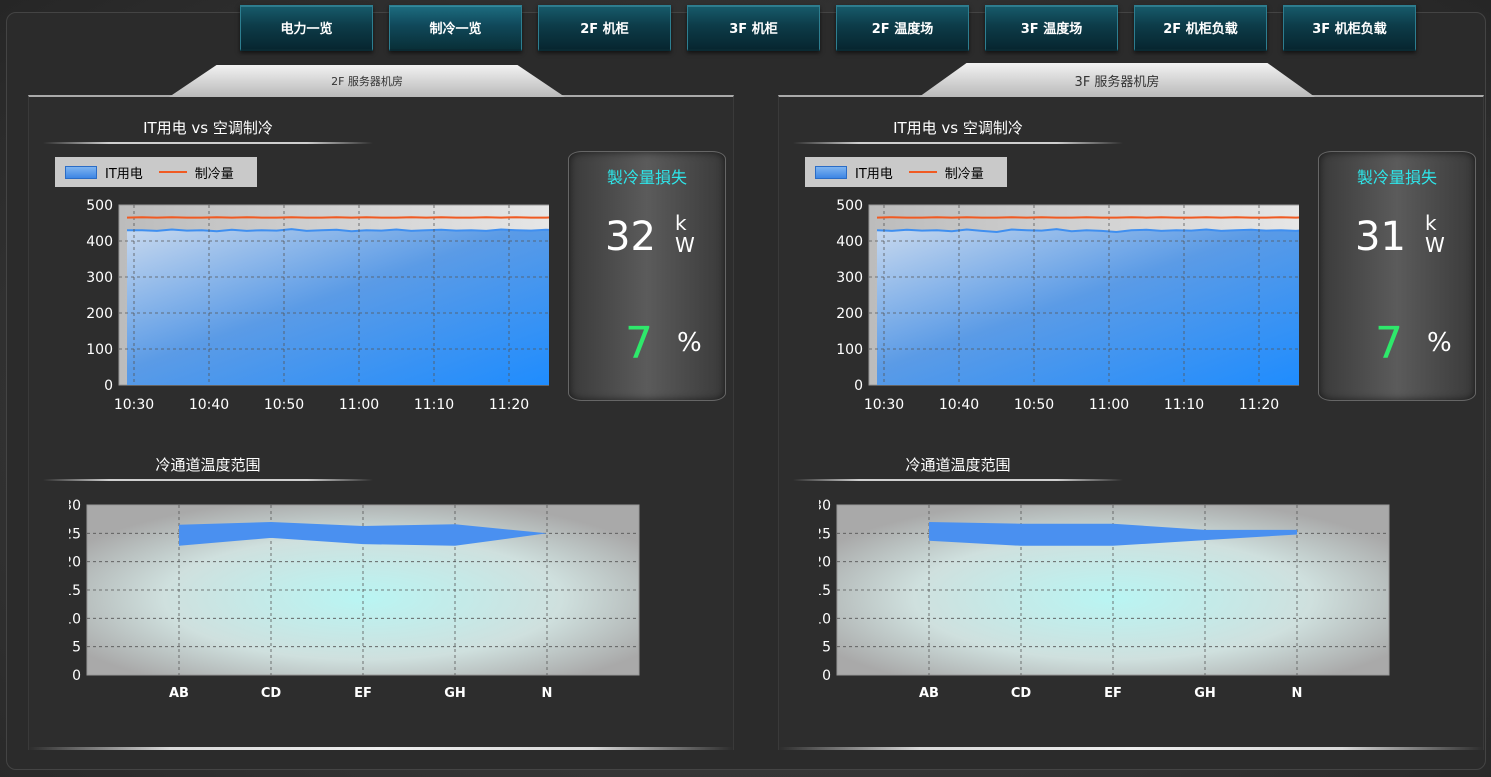 This screenshot has width=1491, height=777. What do you see at coordinates (1397, 276) in the screenshot?
I see `cooling-loss-card: 製冷量損失 31 kW 7 %` at bounding box center [1397, 276].